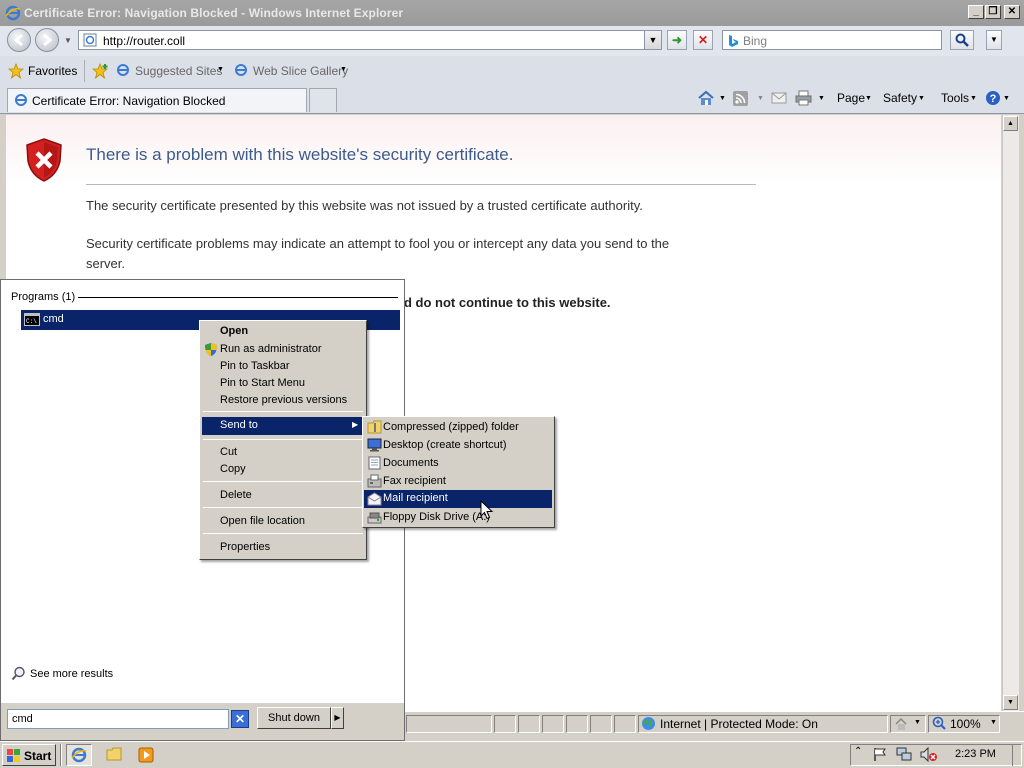 The width and height of the screenshot is (1024, 768). What do you see at coordinates (115, 755) in the screenshot?
I see `taskbar-explorer-button` at bounding box center [115, 755].